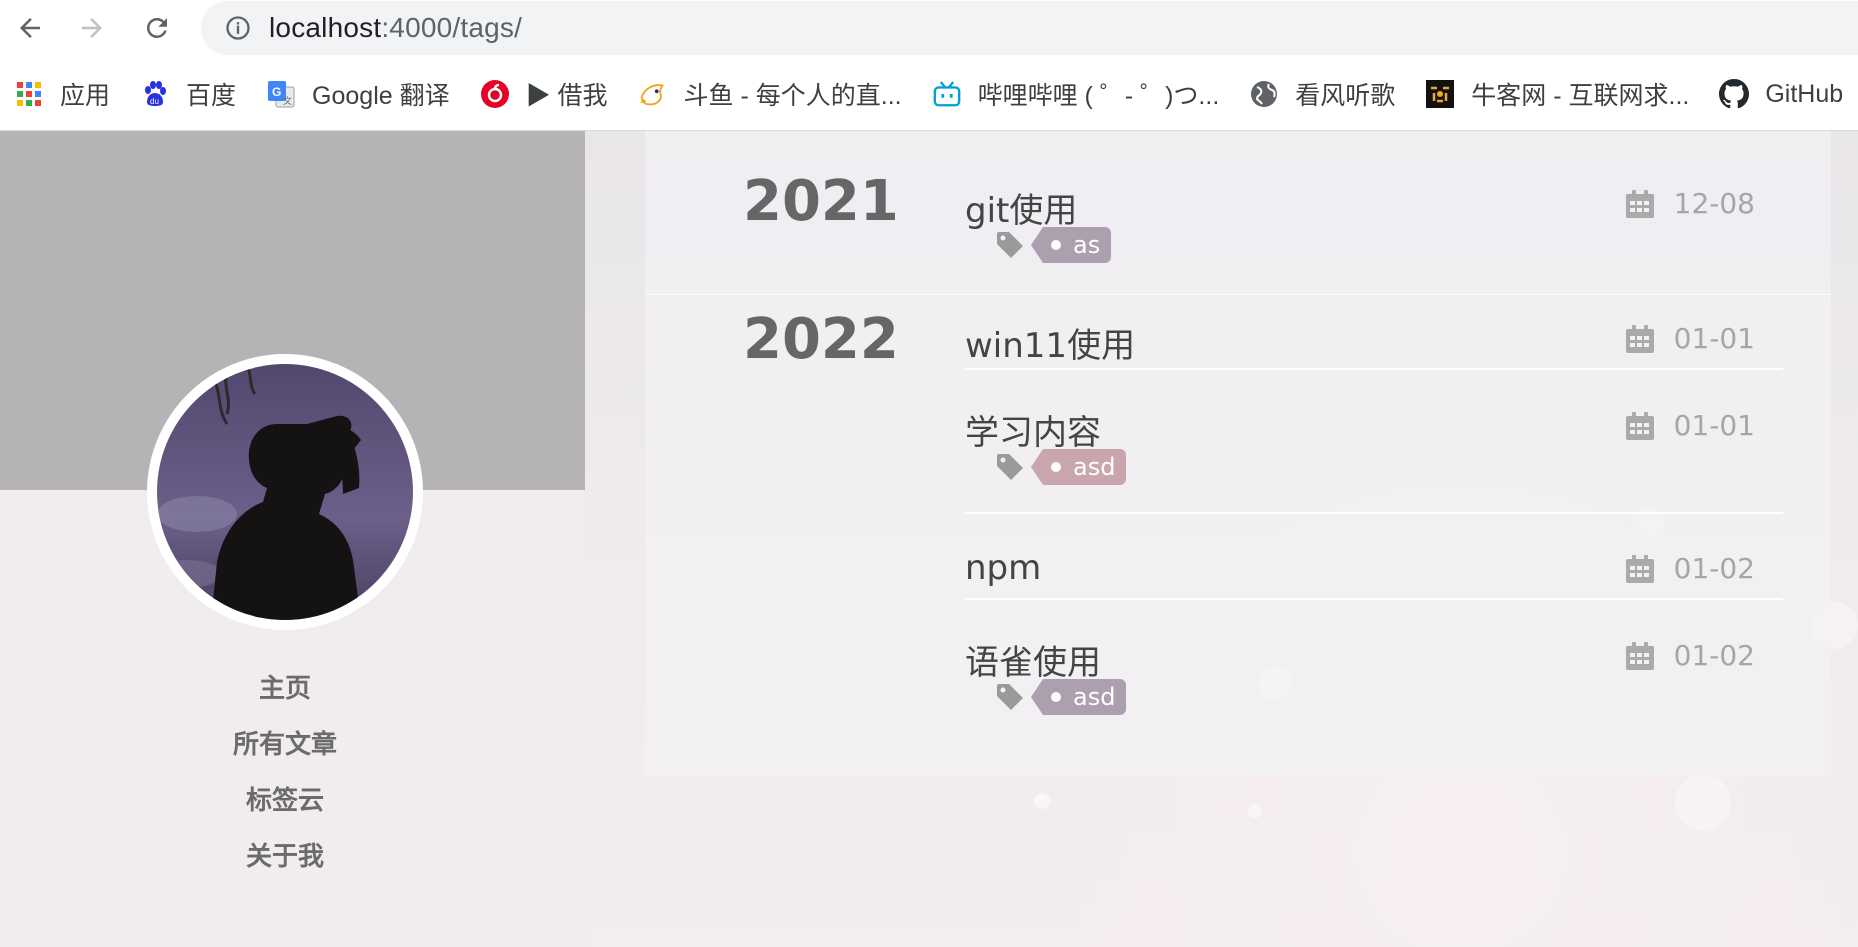 The image size is (1858, 947). I want to click on menu-tag-cloud: 标签云, so click(285, 801).